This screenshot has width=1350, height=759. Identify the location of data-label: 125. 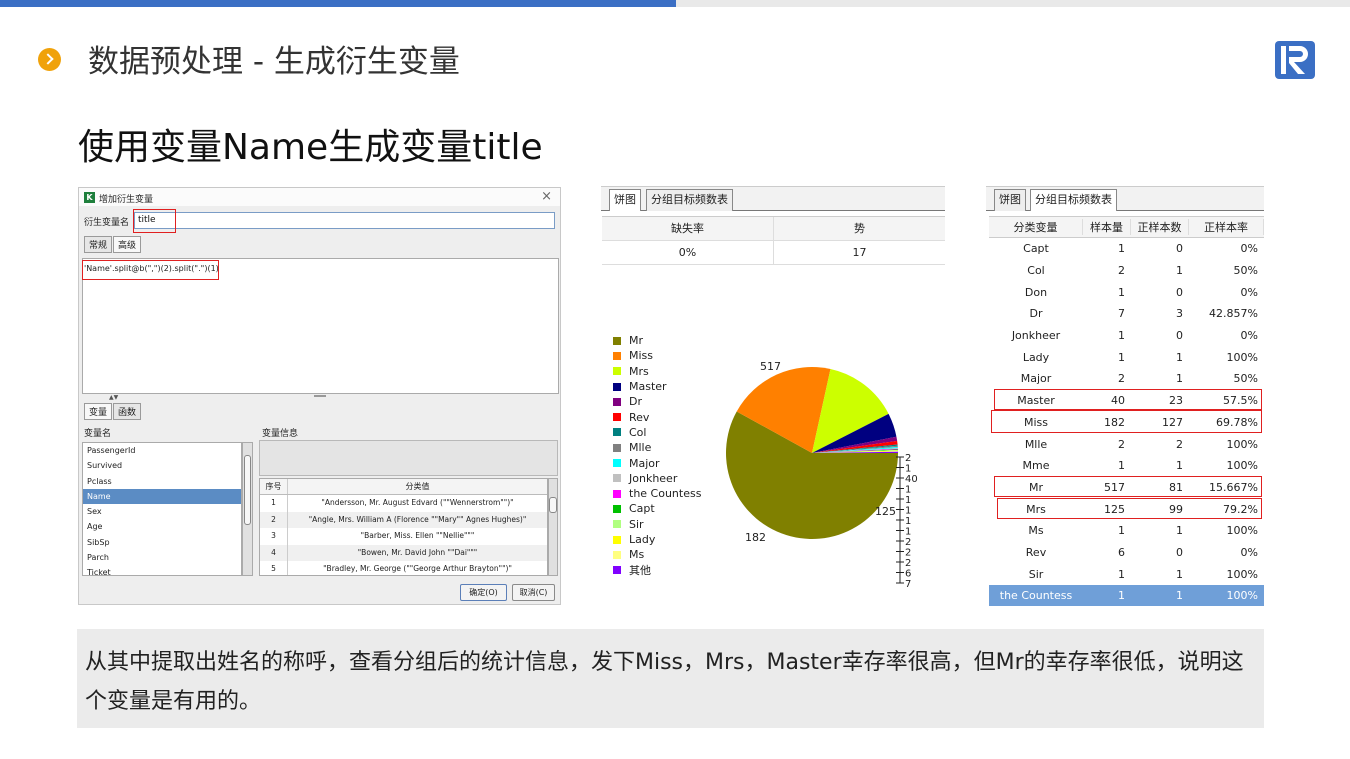
(885, 511).